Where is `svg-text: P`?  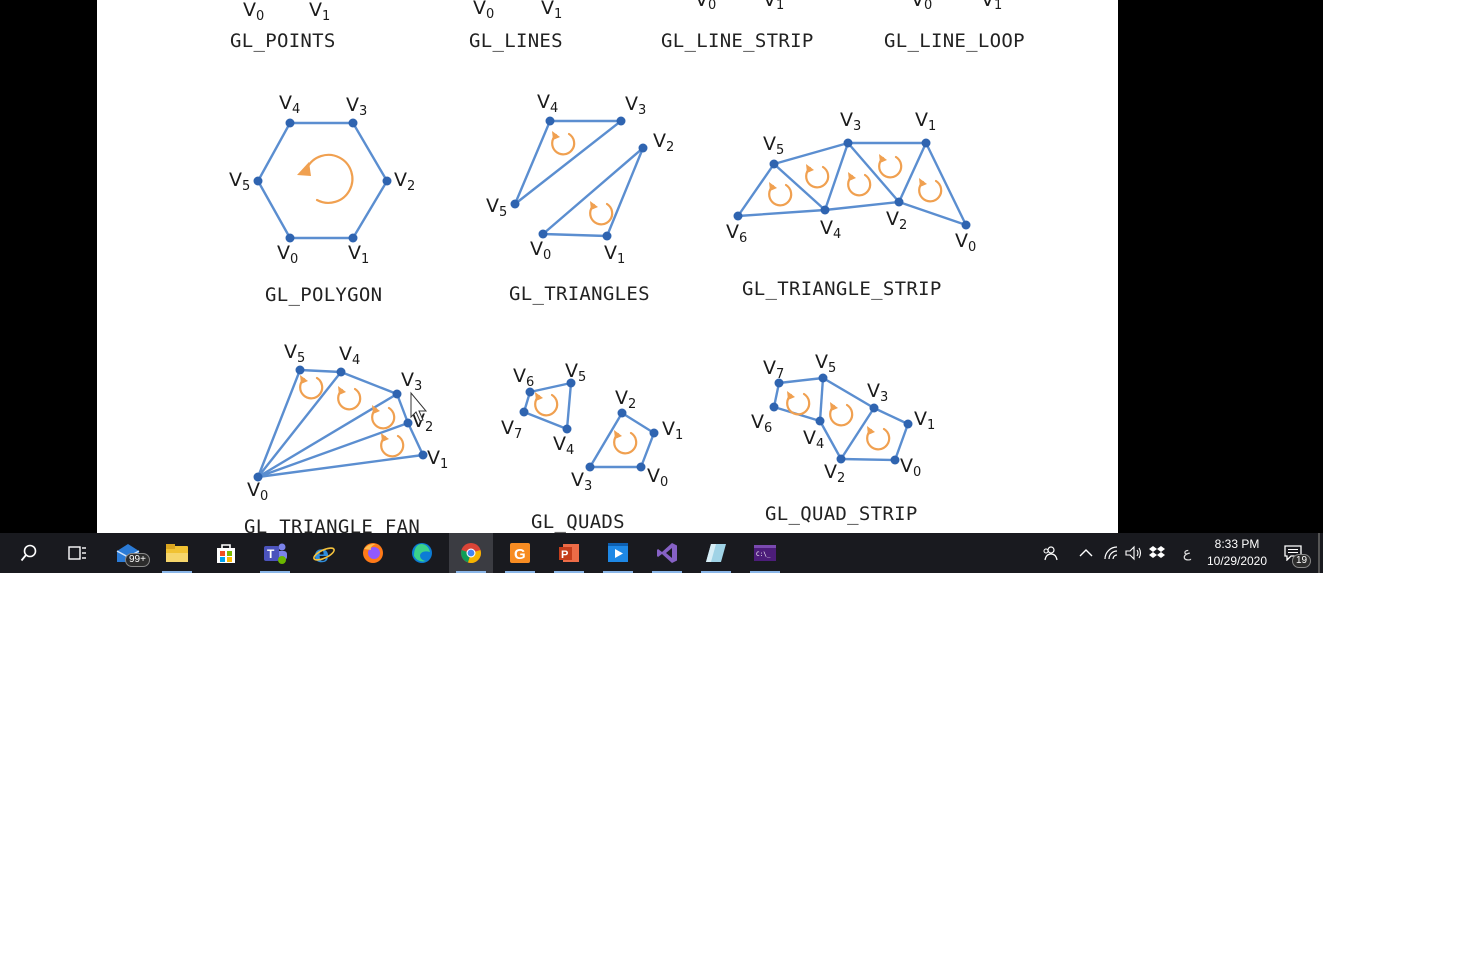 svg-text: P is located at coordinates (564, 555).